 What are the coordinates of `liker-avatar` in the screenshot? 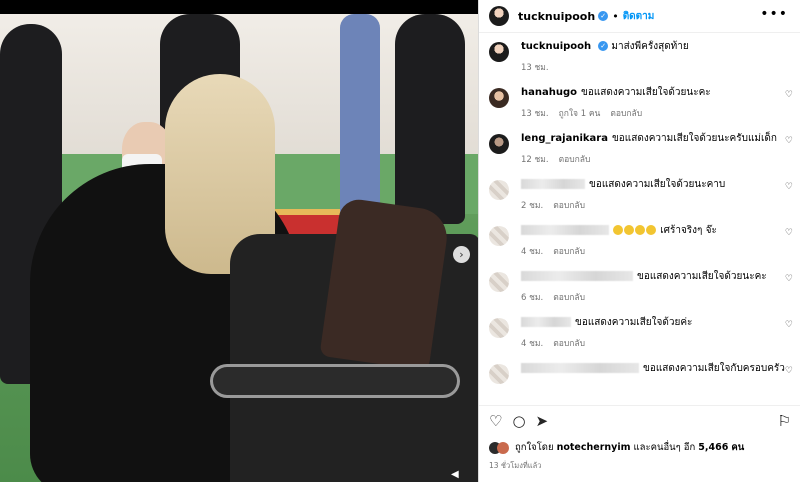 It's located at (503, 447).